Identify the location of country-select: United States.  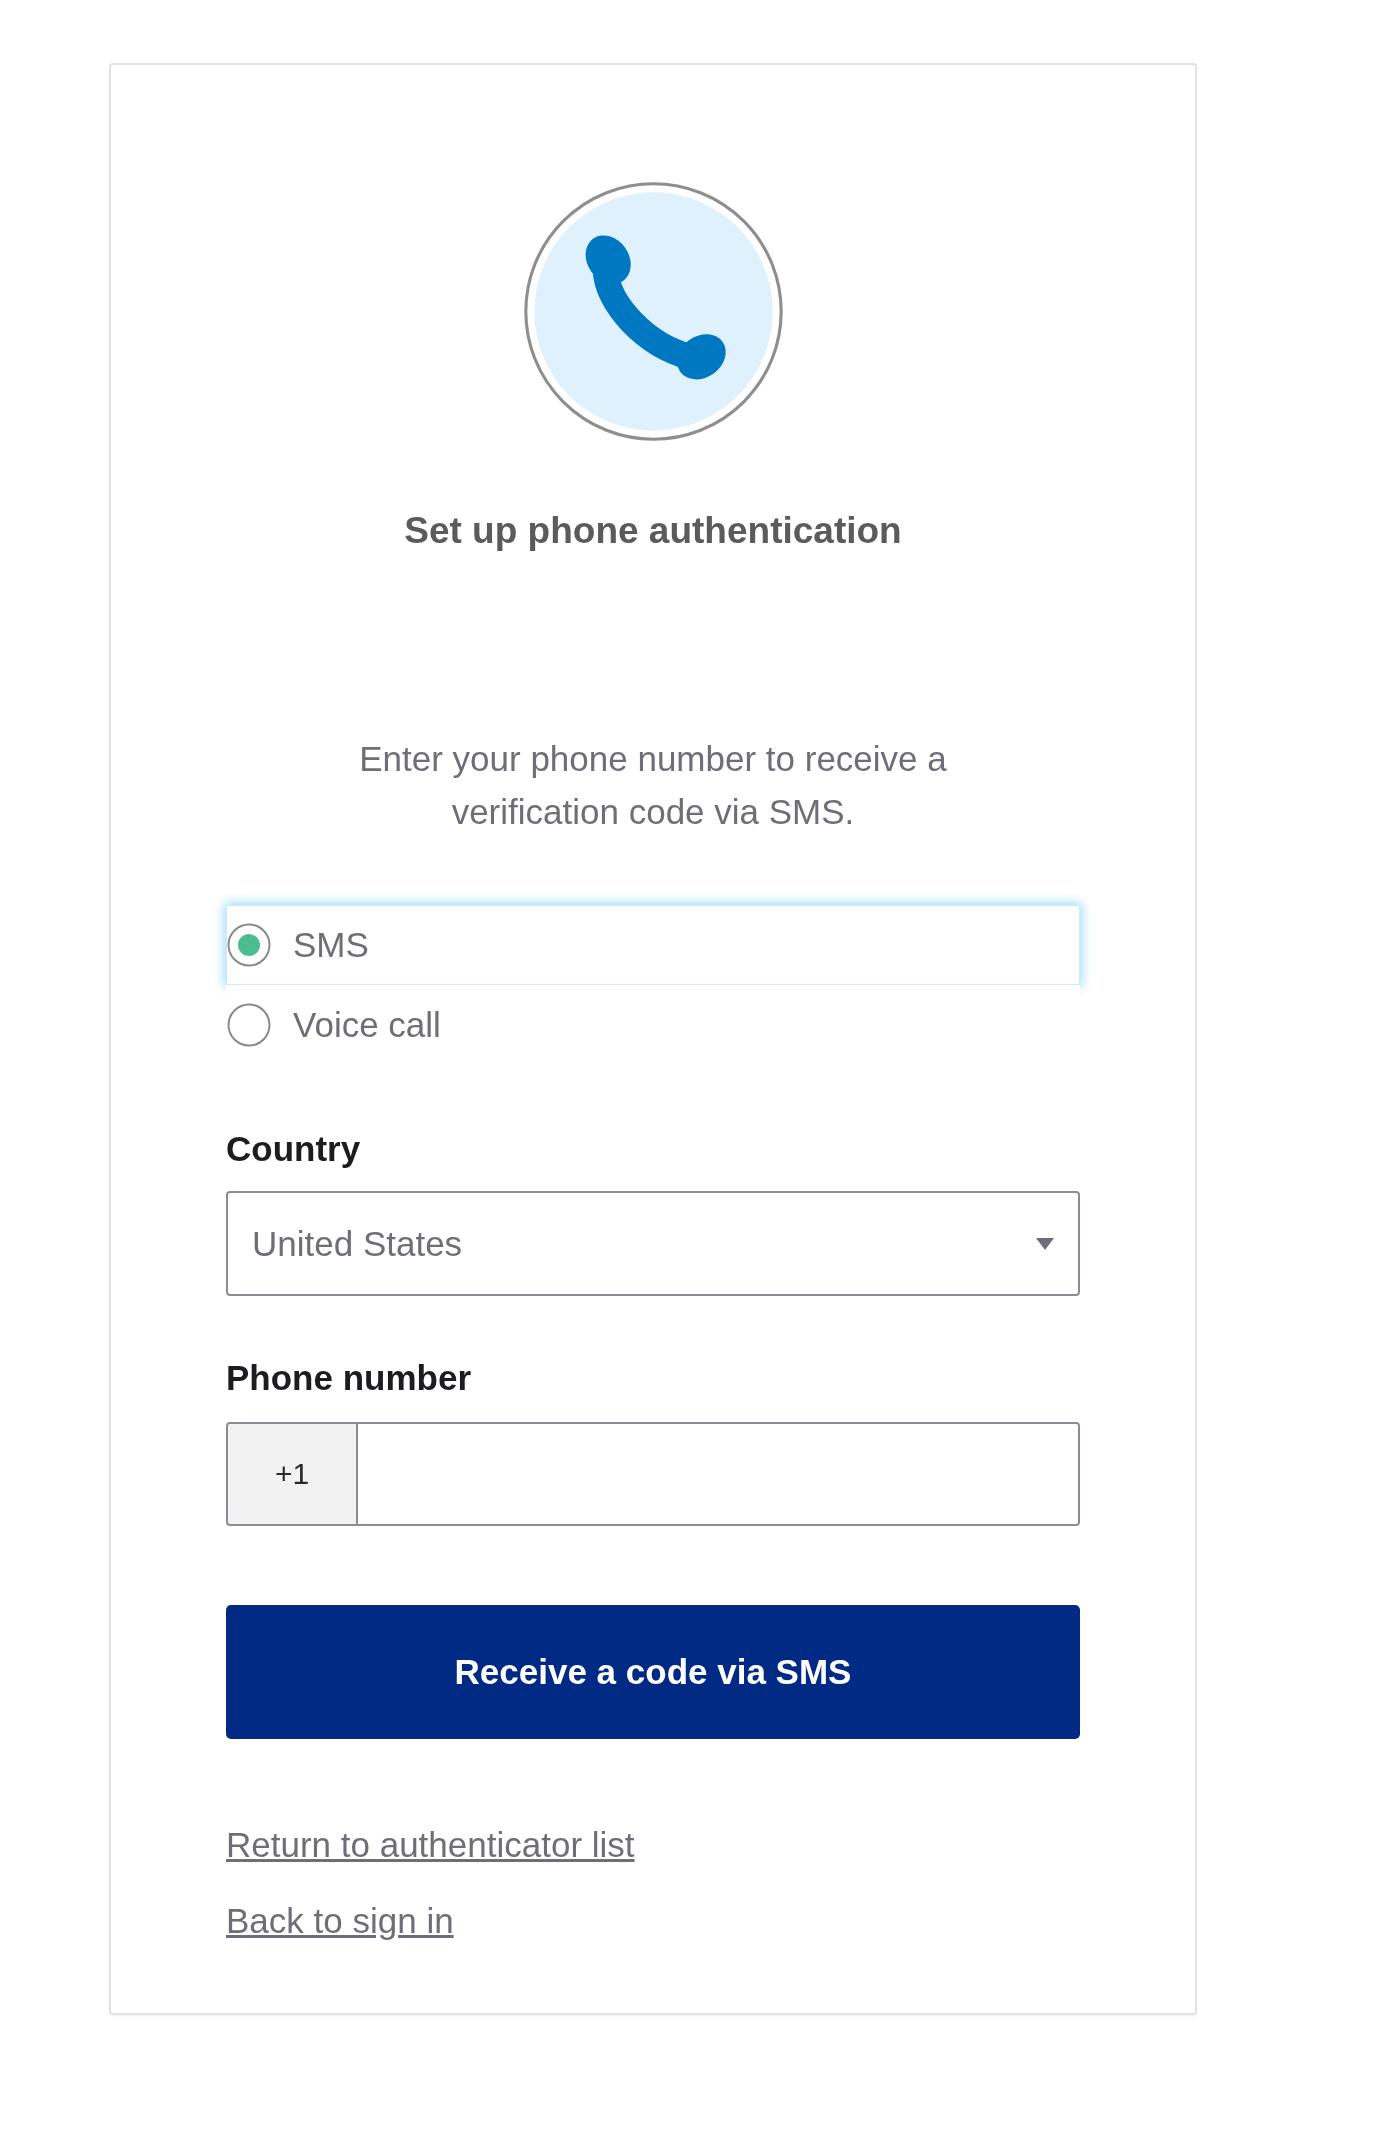
(653, 1243).